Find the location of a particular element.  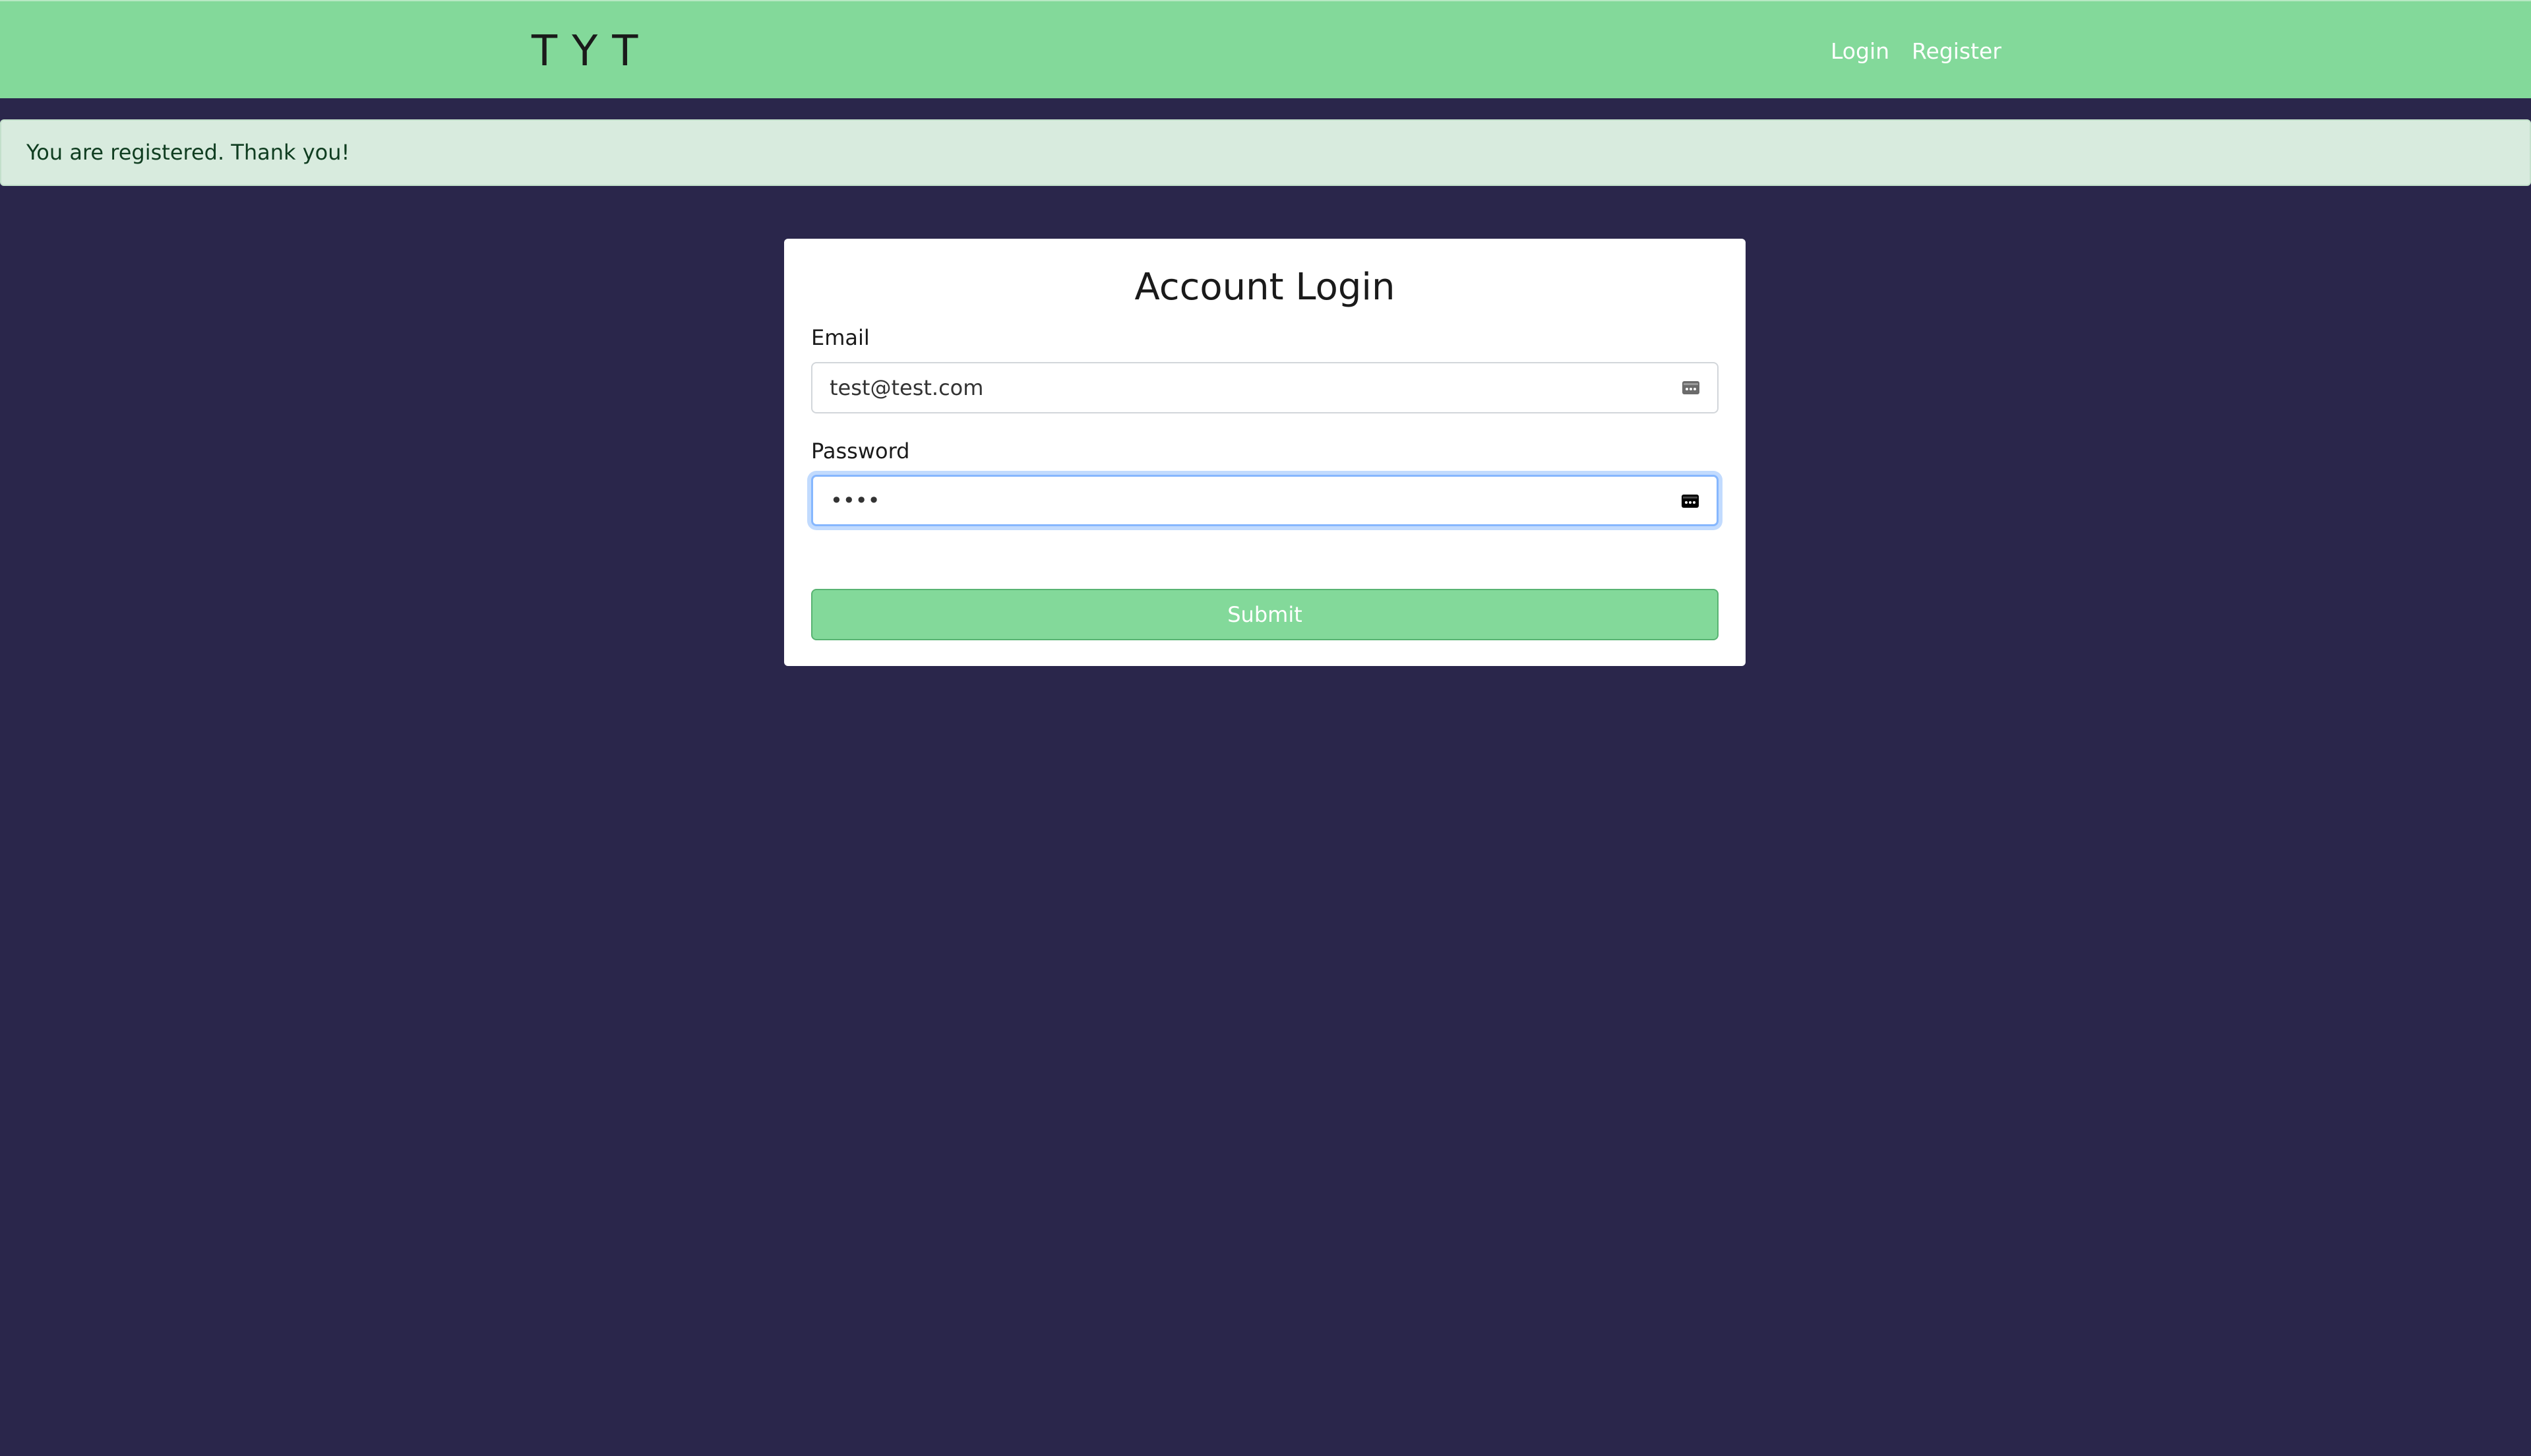

page-title: Account Login is located at coordinates (1264, 287).